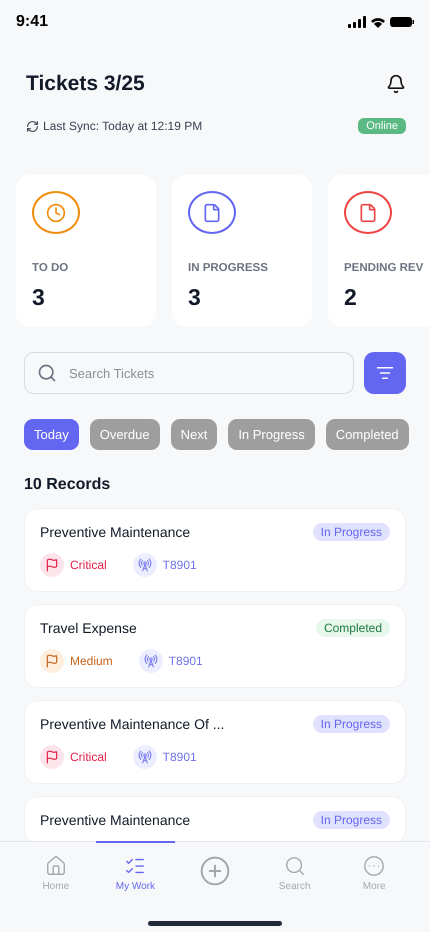 This screenshot has width=430, height=932. What do you see at coordinates (88, 628) in the screenshot?
I see `ticket-title: Travel Expense` at bounding box center [88, 628].